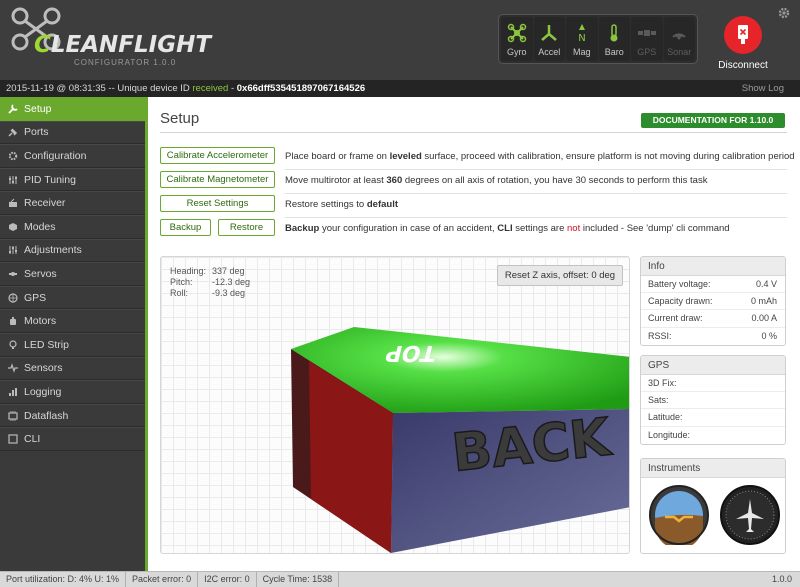 The width and height of the screenshot is (800, 587). I want to click on status-received: received, so click(210, 88).